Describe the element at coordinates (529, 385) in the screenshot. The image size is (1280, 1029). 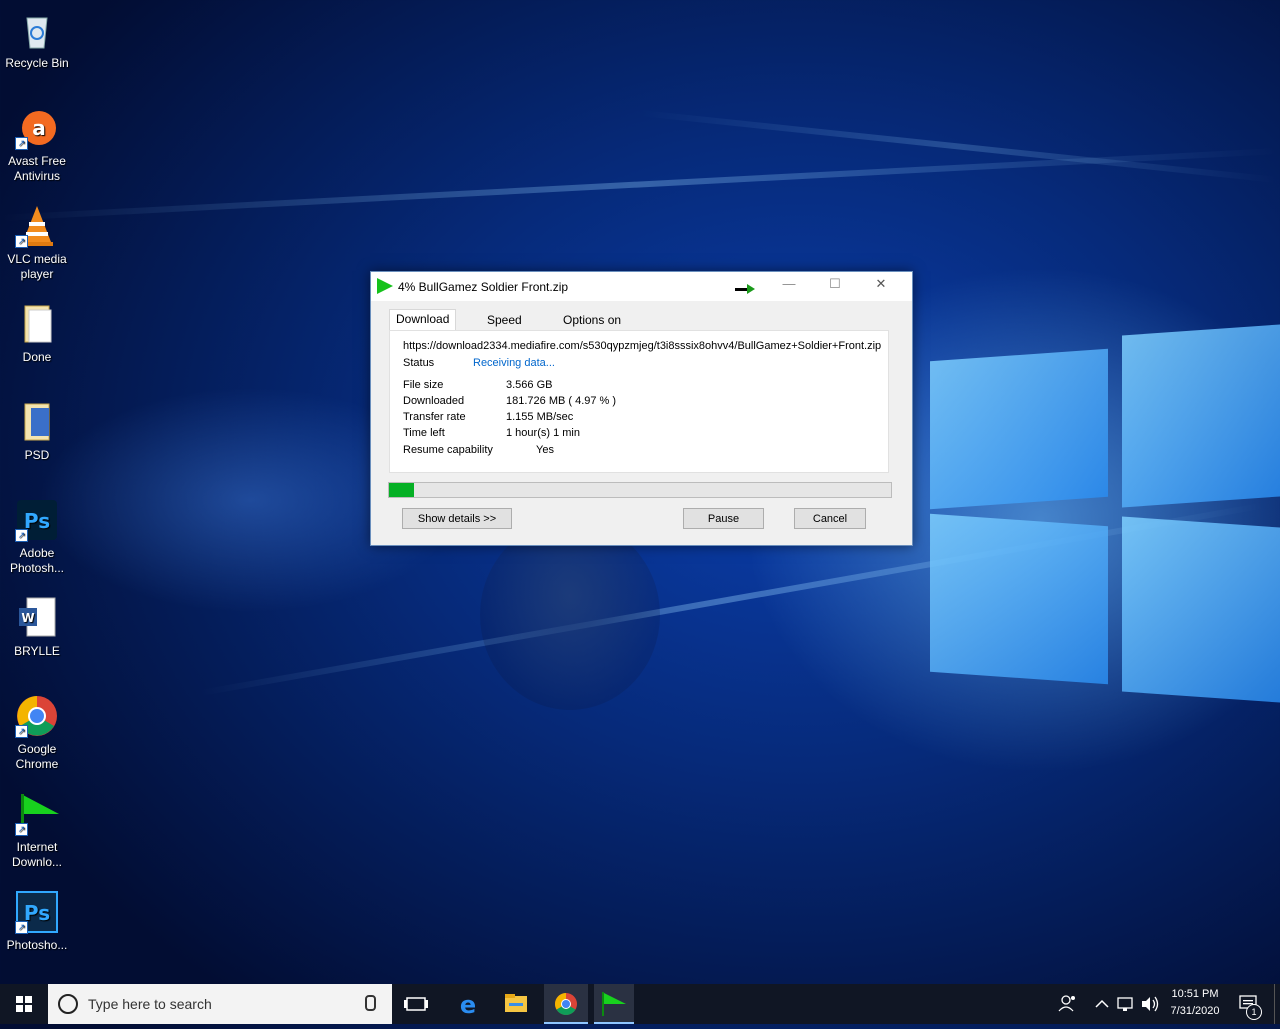
I see `file-size-value: 3.566 GB` at that location.